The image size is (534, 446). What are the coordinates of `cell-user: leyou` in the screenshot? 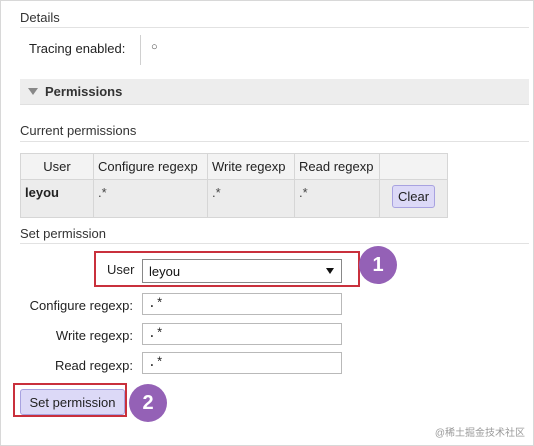 It's located at (57, 198).